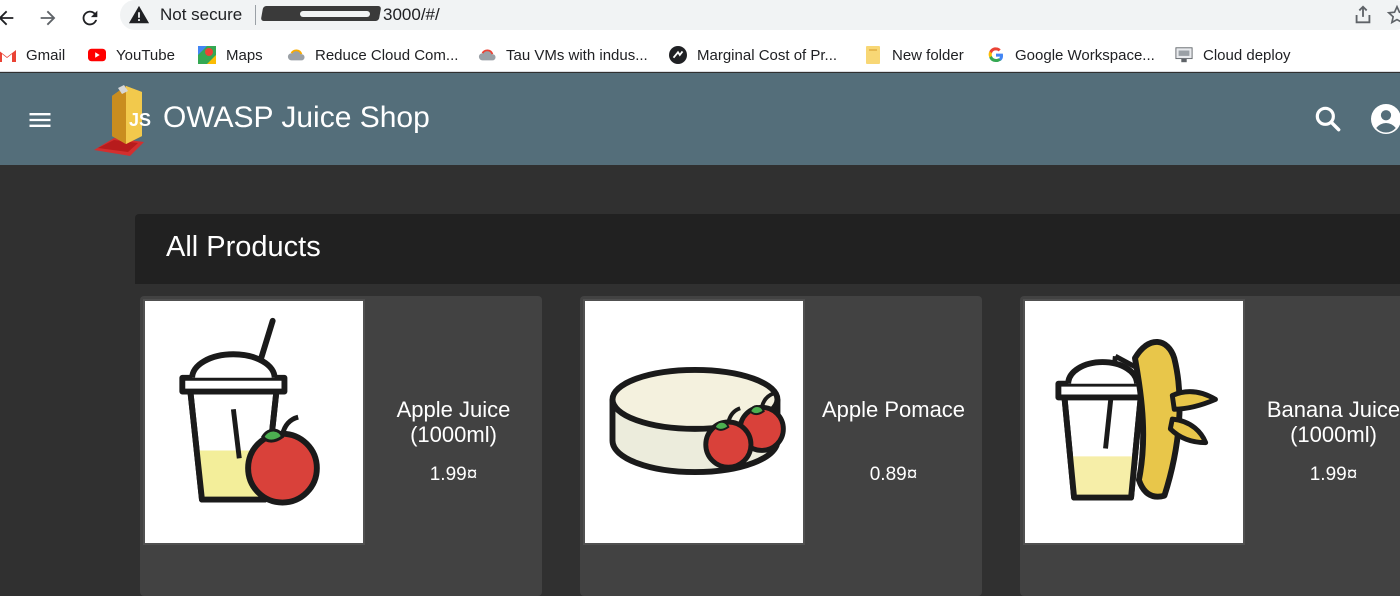 The image size is (1400, 596). I want to click on banana-juice-image, so click(1136, 420).